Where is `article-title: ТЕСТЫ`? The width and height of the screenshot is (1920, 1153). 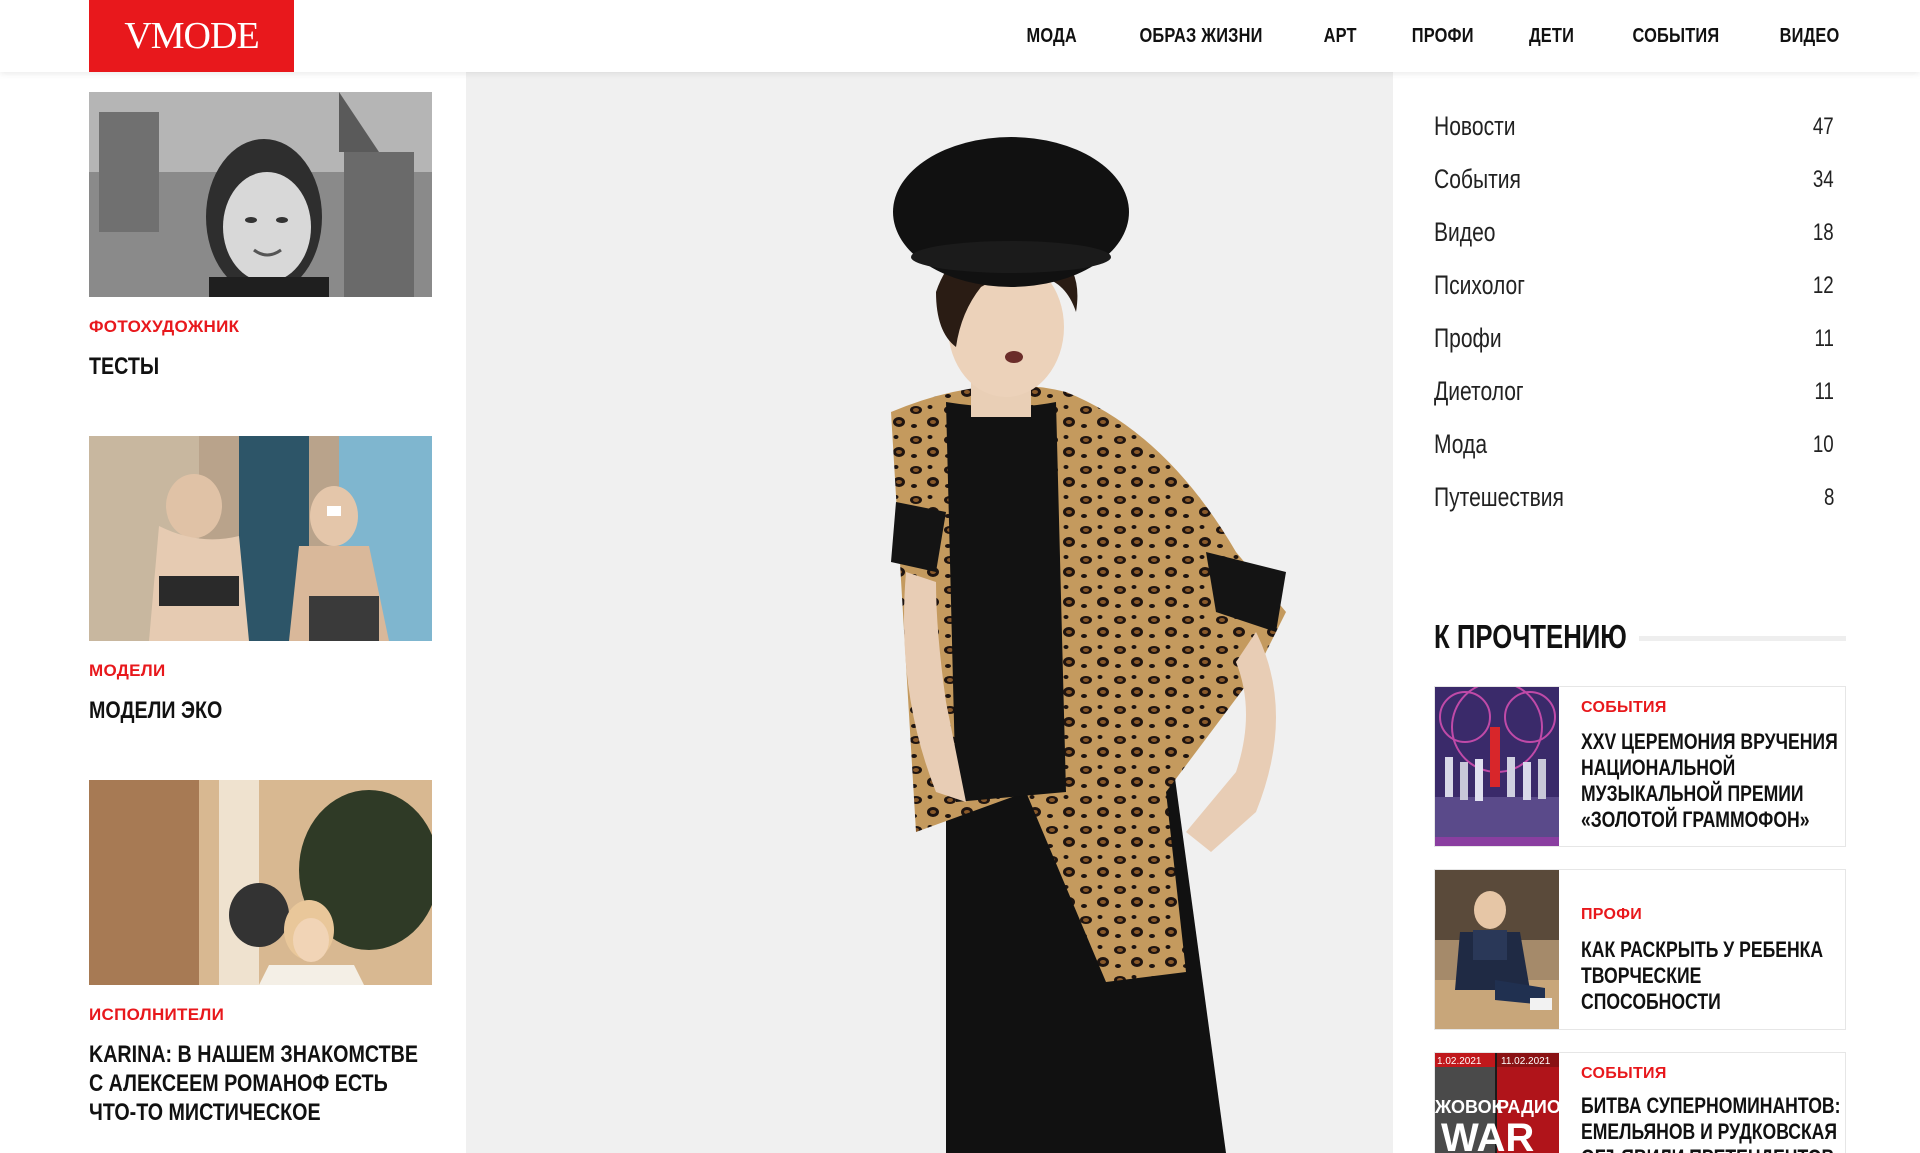 article-title: ТЕСТЫ is located at coordinates (260, 366).